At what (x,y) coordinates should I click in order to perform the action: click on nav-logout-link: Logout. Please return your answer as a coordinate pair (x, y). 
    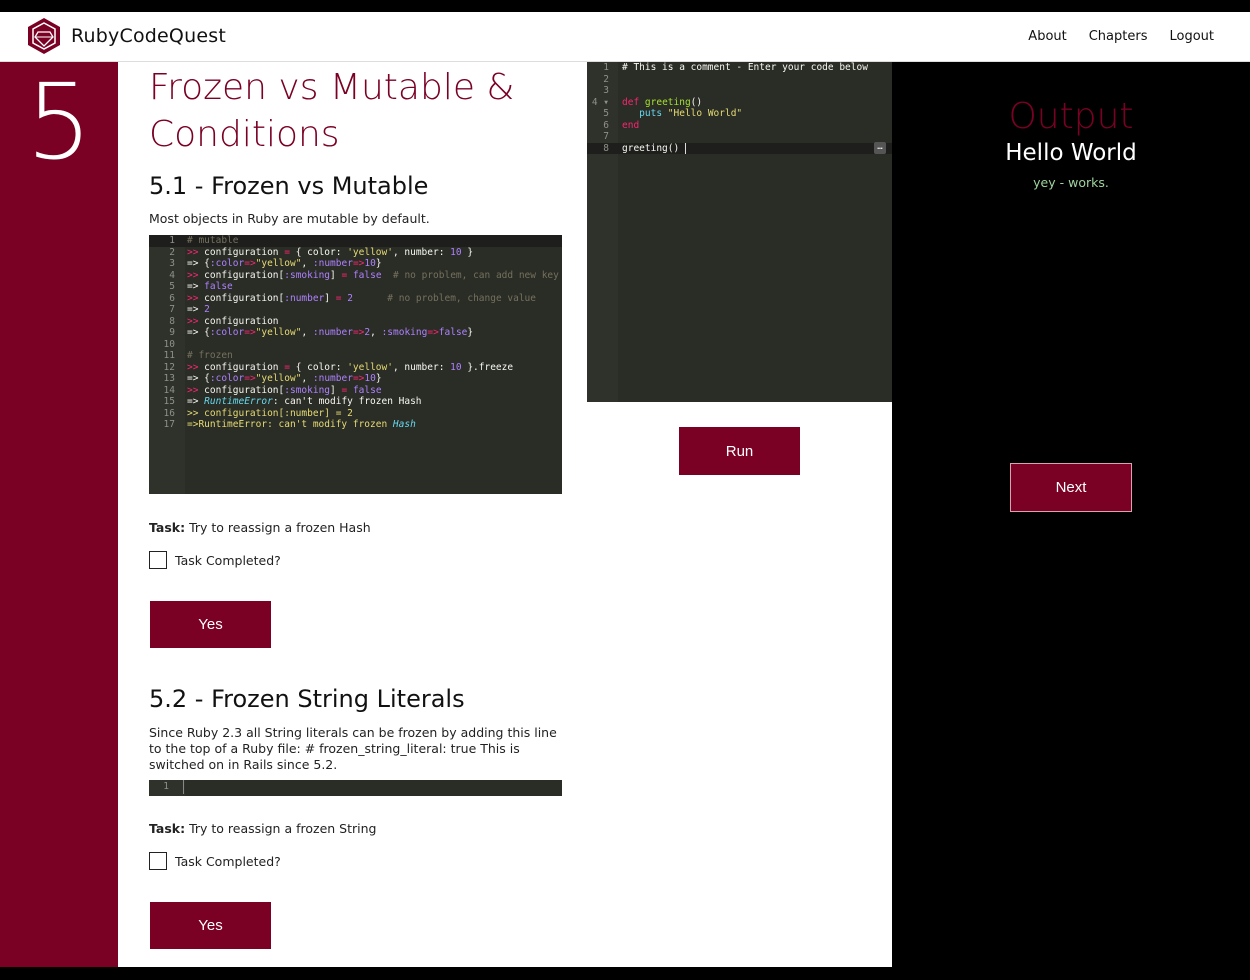
    Looking at the image, I should click on (1191, 36).